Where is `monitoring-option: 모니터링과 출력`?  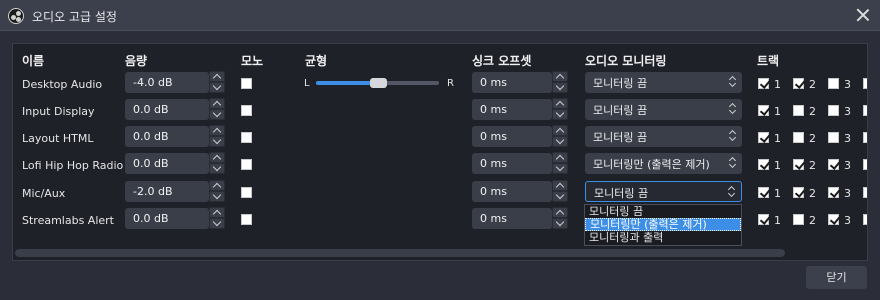
monitoring-option: 모니터링과 출력 is located at coordinates (663, 237).